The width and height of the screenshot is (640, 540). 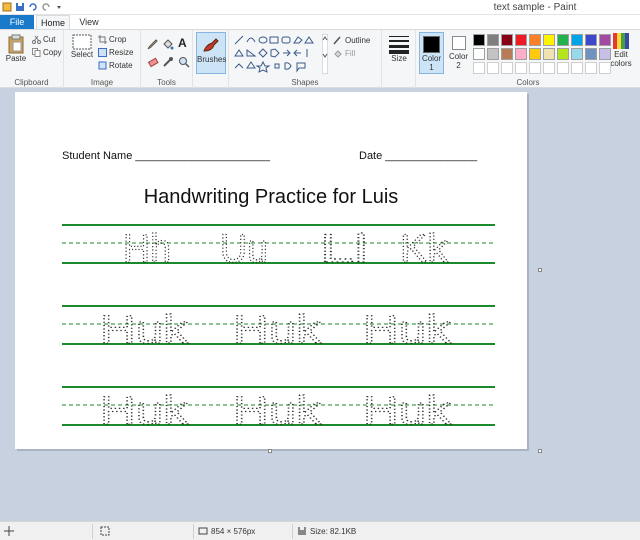 What do you see at coordinates (399, 58) in the screenshot?
I see `size-label: Size` at bounding box center [399, 58].